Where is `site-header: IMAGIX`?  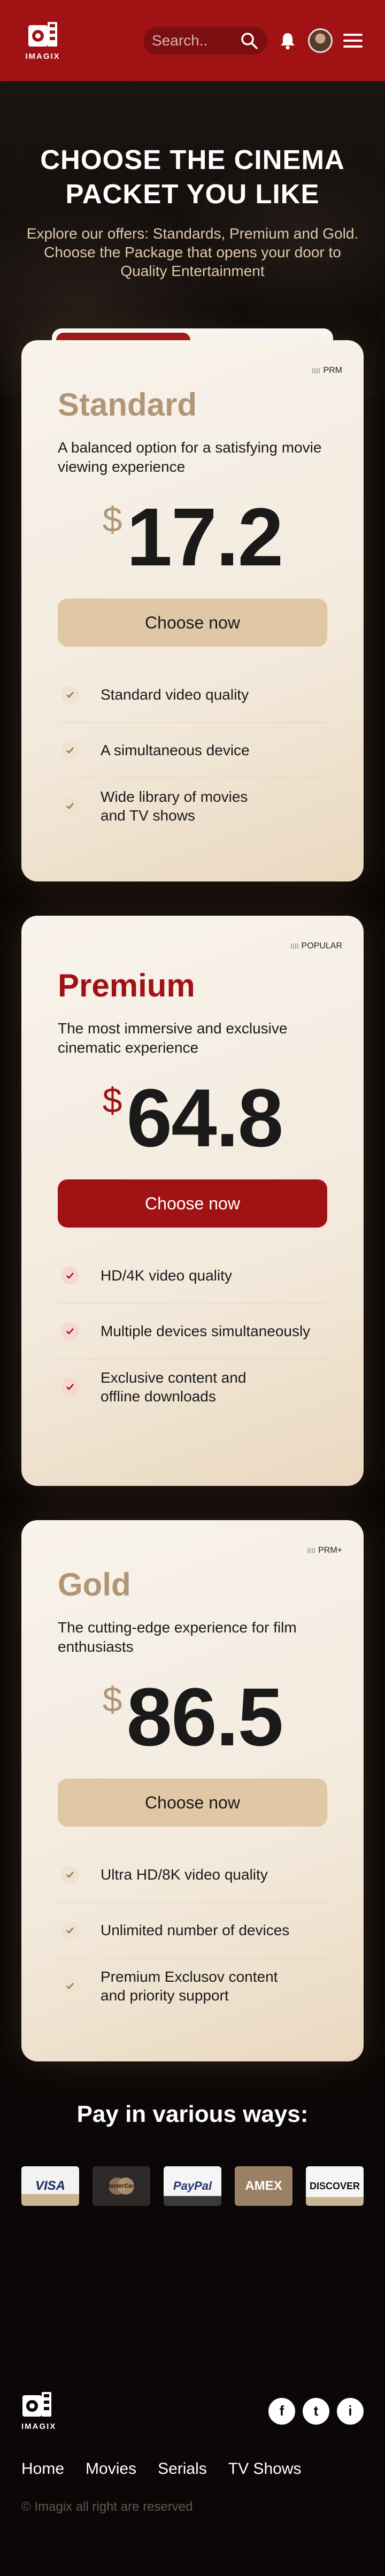 site-header: IMAGIX is located at coordinates (192, 40).